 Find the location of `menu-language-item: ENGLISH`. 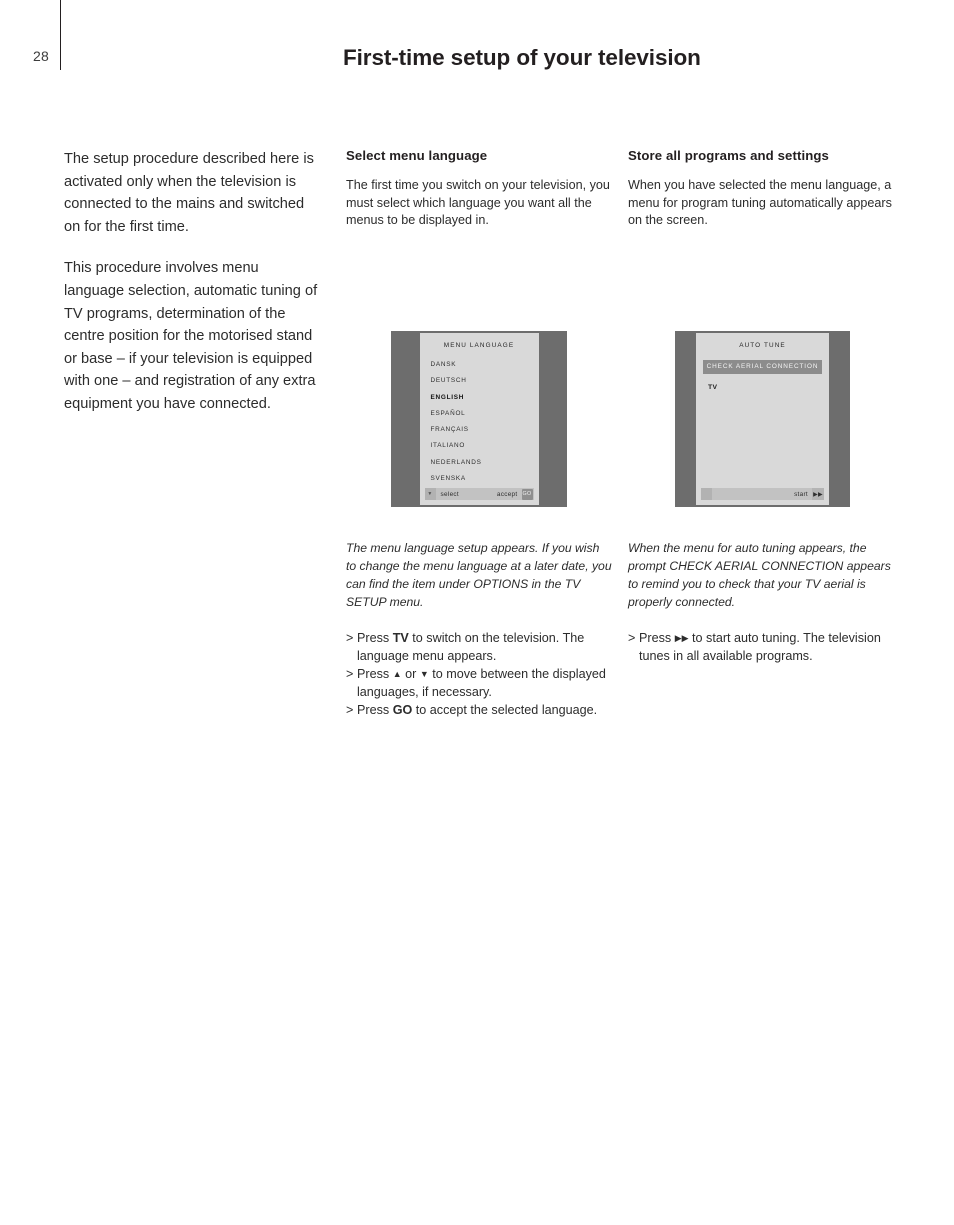

menu-language-item: ENGLISH is located at coordinates (485, 398).